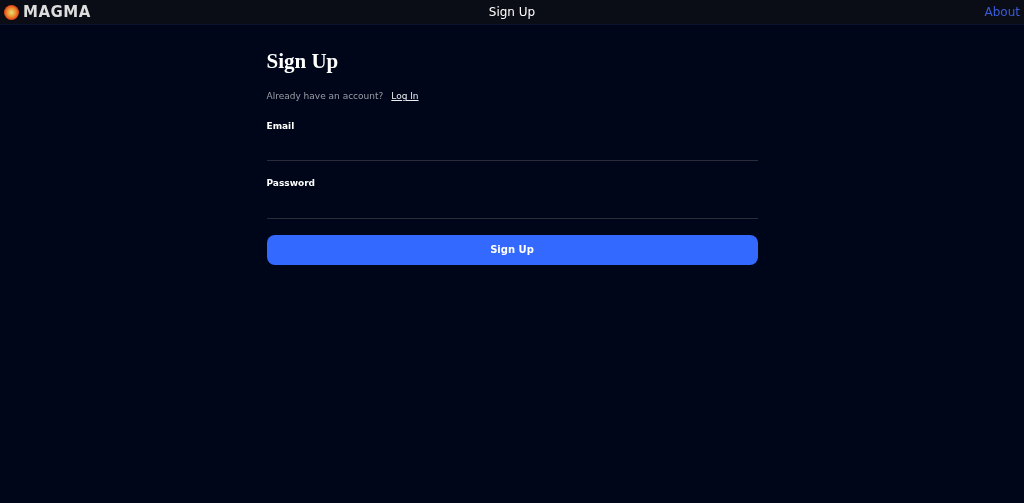  What do you see at coordinates (281, 126) in the screenshot?
I see `field-label: Email` at bounding box center [281, 126].